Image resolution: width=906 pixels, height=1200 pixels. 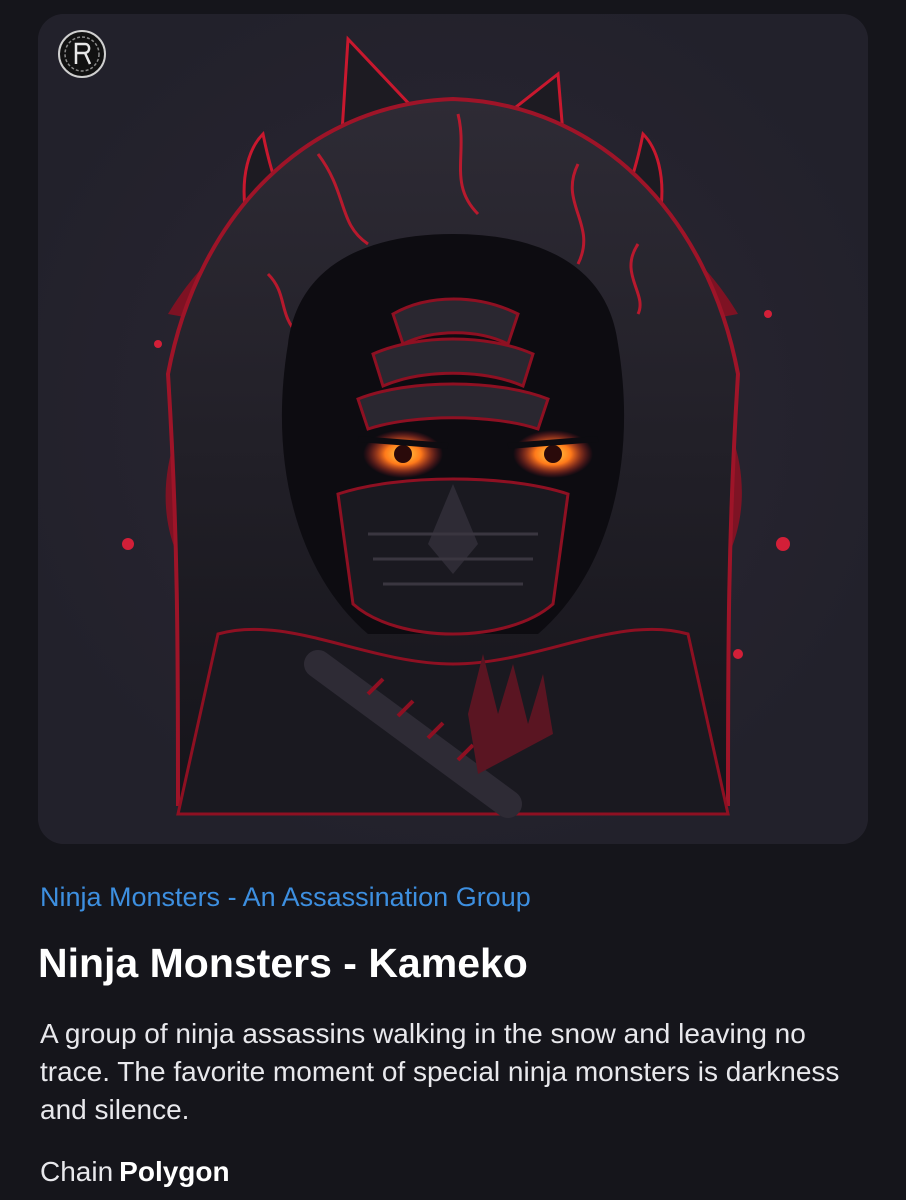 What do you see at coordinates (174, 1171) in the screenshot?
I see `chain-value: Polygon` at bounding box center [174, 1171].